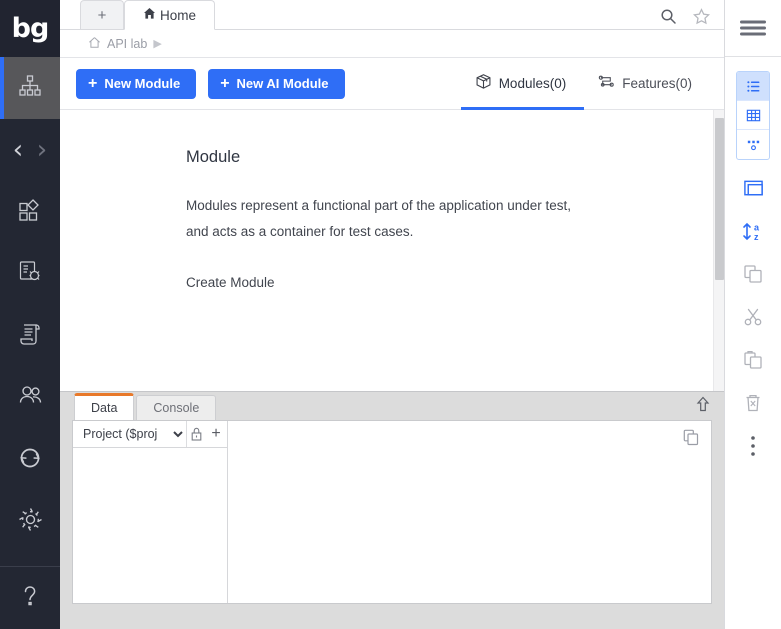 The width and height of the screenshot is (781, 629). What do you see at coordinates (753, 317) in the screenshot?
I see `cut-button` at bounding box center [753, 317].